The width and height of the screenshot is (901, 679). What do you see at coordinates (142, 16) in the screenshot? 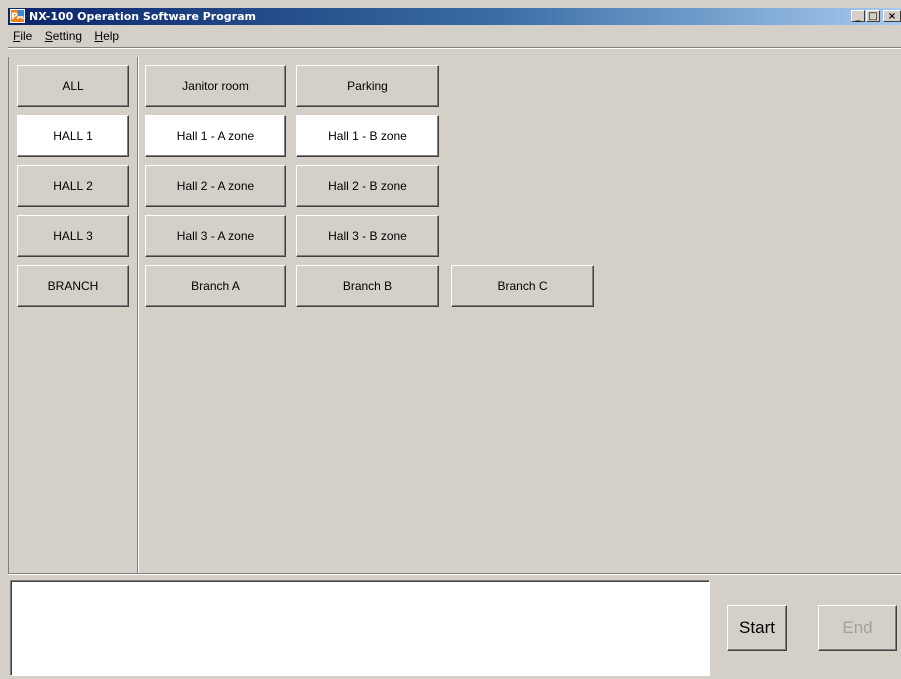
I see `window-title: NX-100 Operation Software Program` at bounding box center [142, 16].